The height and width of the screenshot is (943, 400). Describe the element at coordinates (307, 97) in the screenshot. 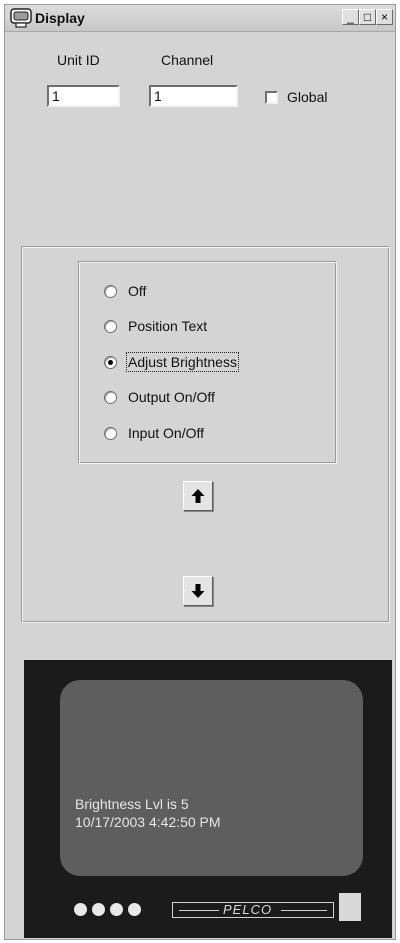

I see `global-label: Global` at that location.